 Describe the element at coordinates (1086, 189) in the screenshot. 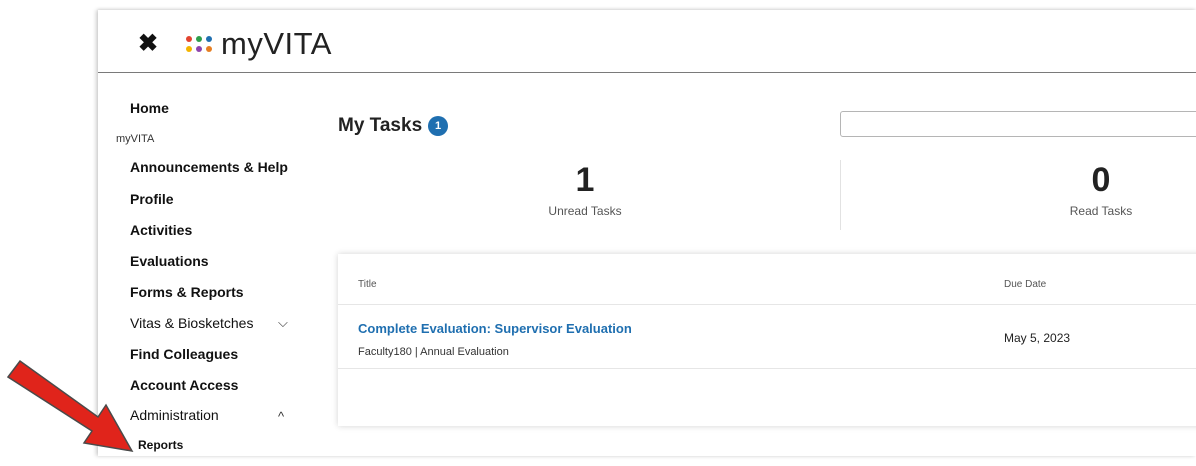

I see `stat-read: 0 Read Tasks` at that location.